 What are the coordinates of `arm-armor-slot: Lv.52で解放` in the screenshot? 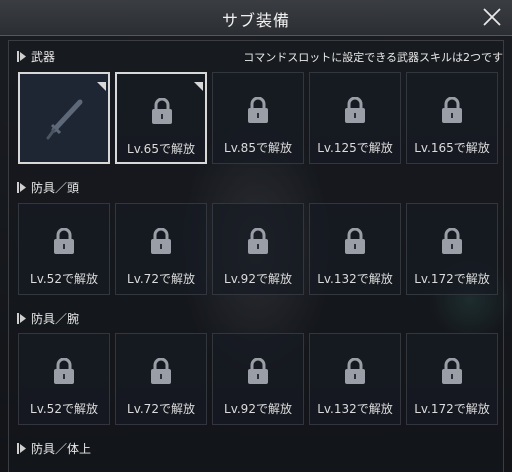 It's located at (64, 379).